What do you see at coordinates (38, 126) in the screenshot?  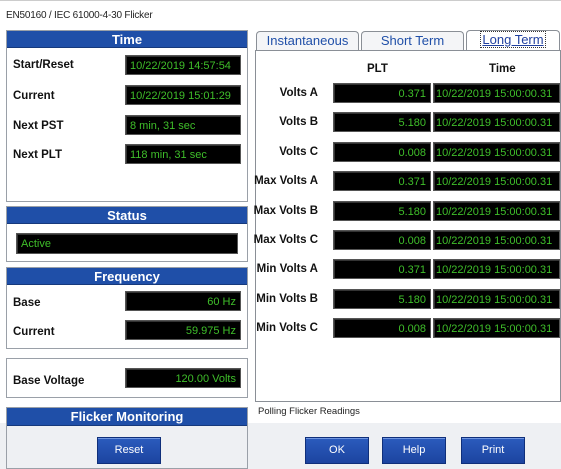 I see `next-pst-label: Next PST` at bounding box center [38, 126].